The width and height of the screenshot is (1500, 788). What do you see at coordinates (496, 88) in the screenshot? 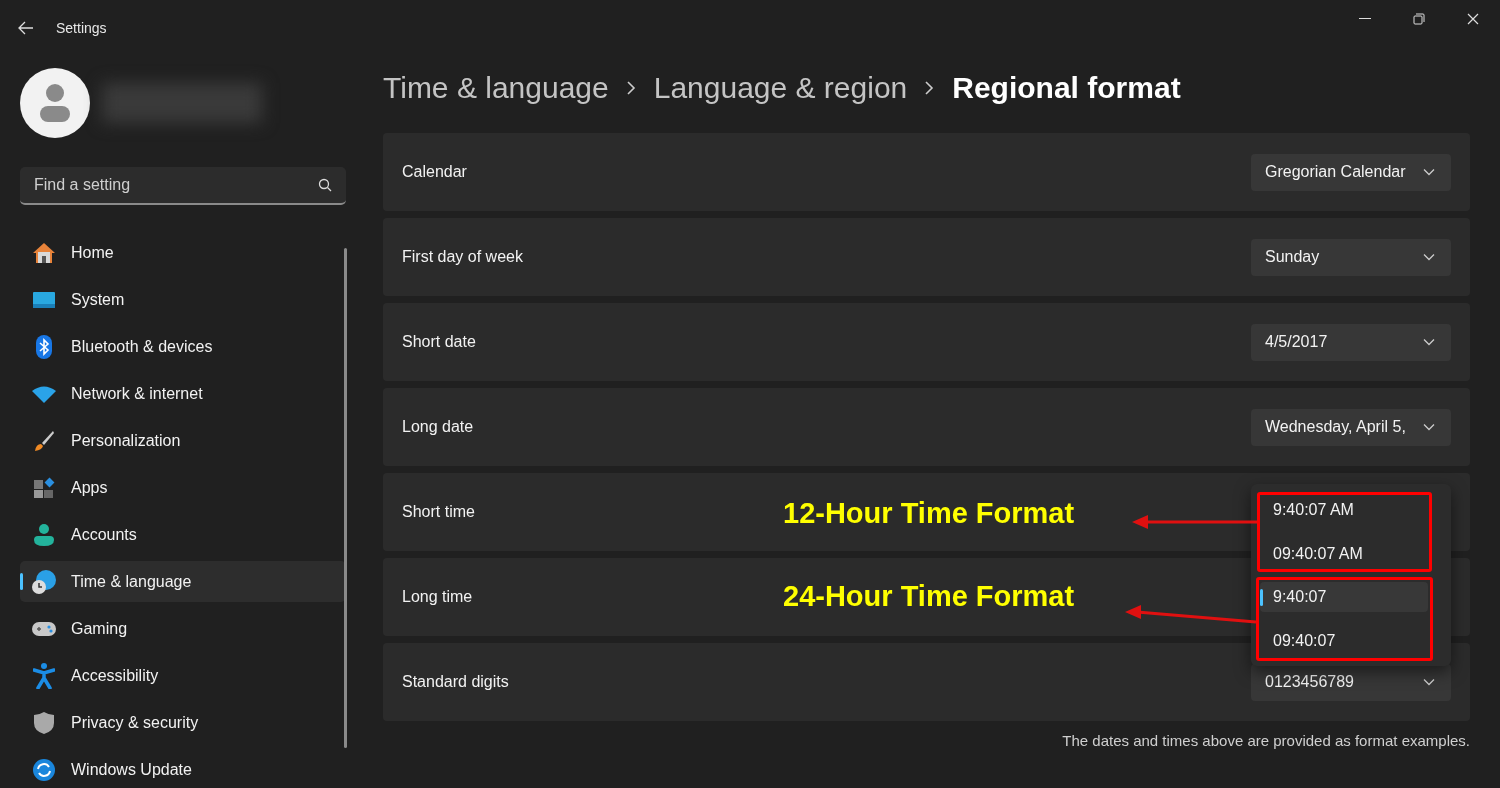
I see `breadcrumb-item: Time & language` at bounding box center [496, 88].